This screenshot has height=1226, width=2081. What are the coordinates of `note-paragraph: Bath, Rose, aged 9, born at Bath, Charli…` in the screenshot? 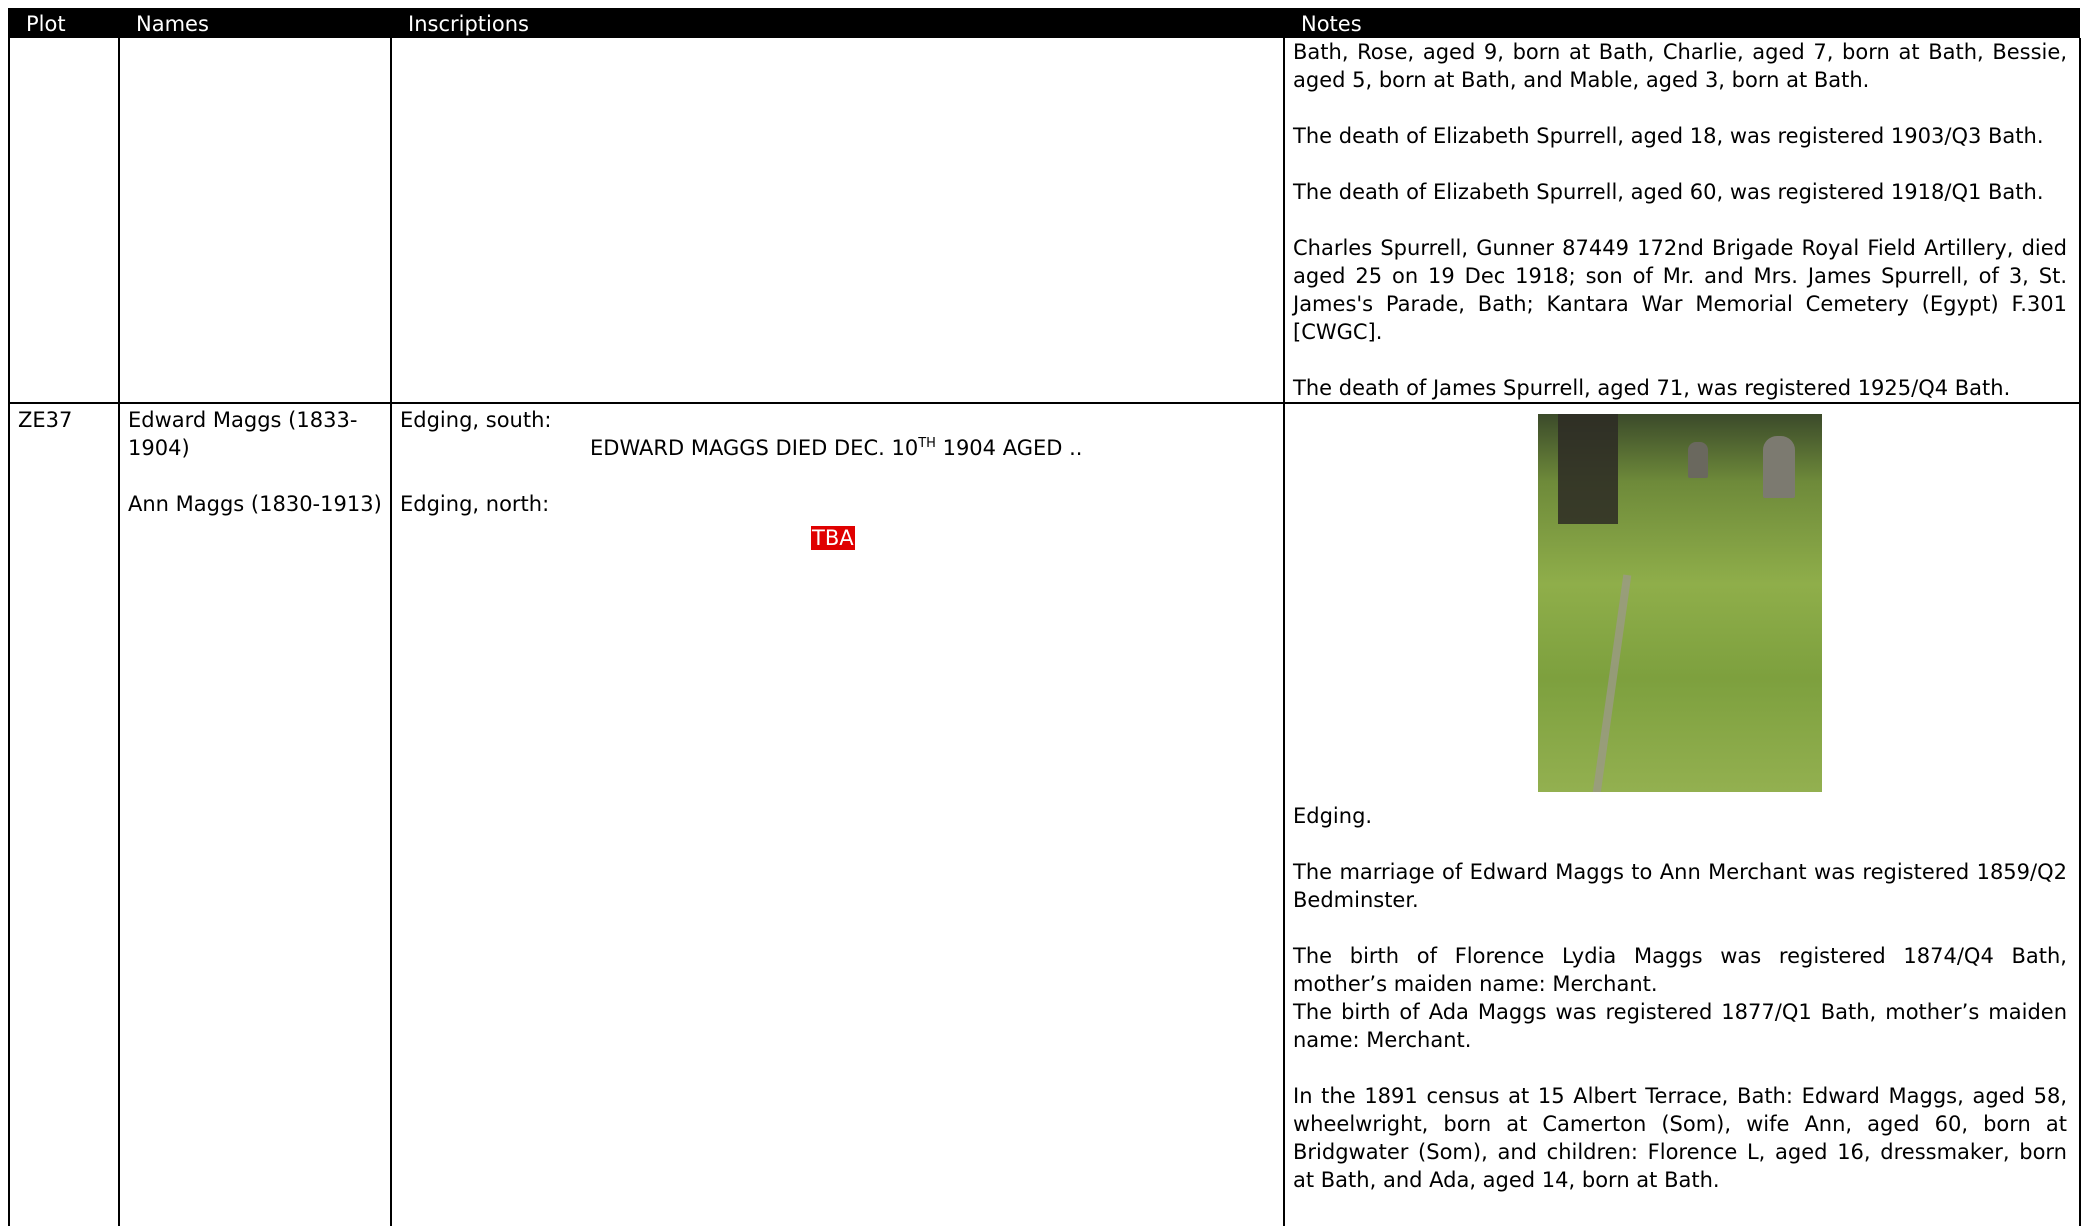 It's located at (1680, 66).